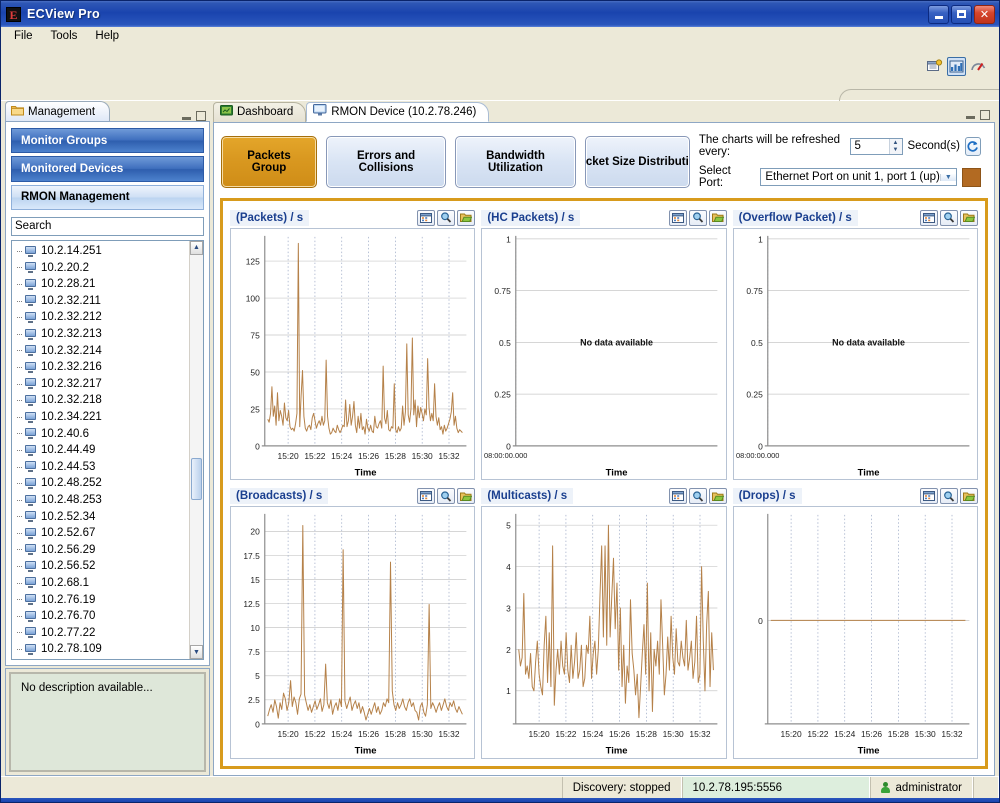 The height and width of the screenshot is (803, 1000). What do you see at coordinates (102, 649) in the screenshot?
I see `tree-item-device: 10.2.78.109` at bounding box center [102, 649].